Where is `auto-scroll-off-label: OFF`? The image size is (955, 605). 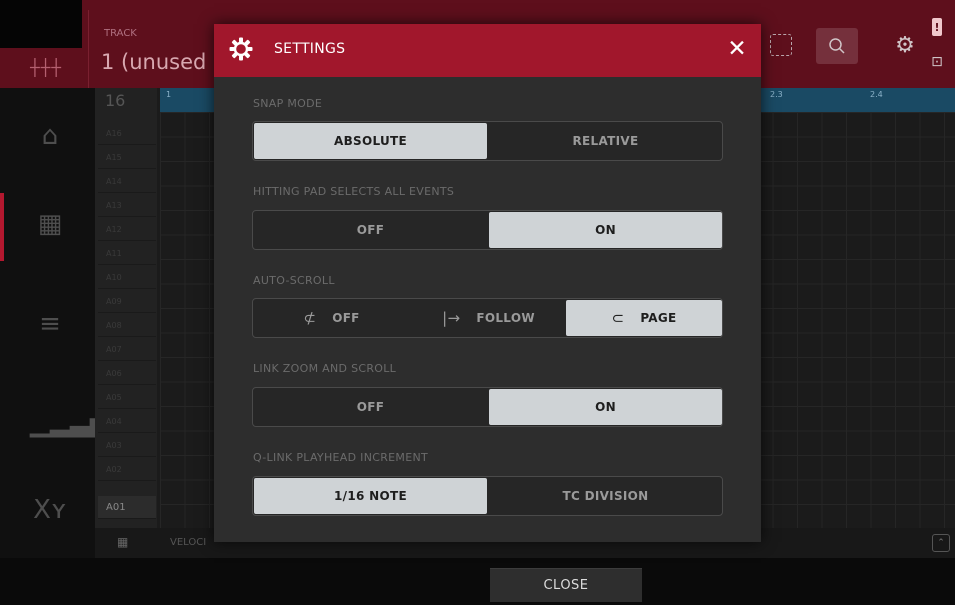
auto-scroll-off-label: OFF is located at coordinates (346, 318).